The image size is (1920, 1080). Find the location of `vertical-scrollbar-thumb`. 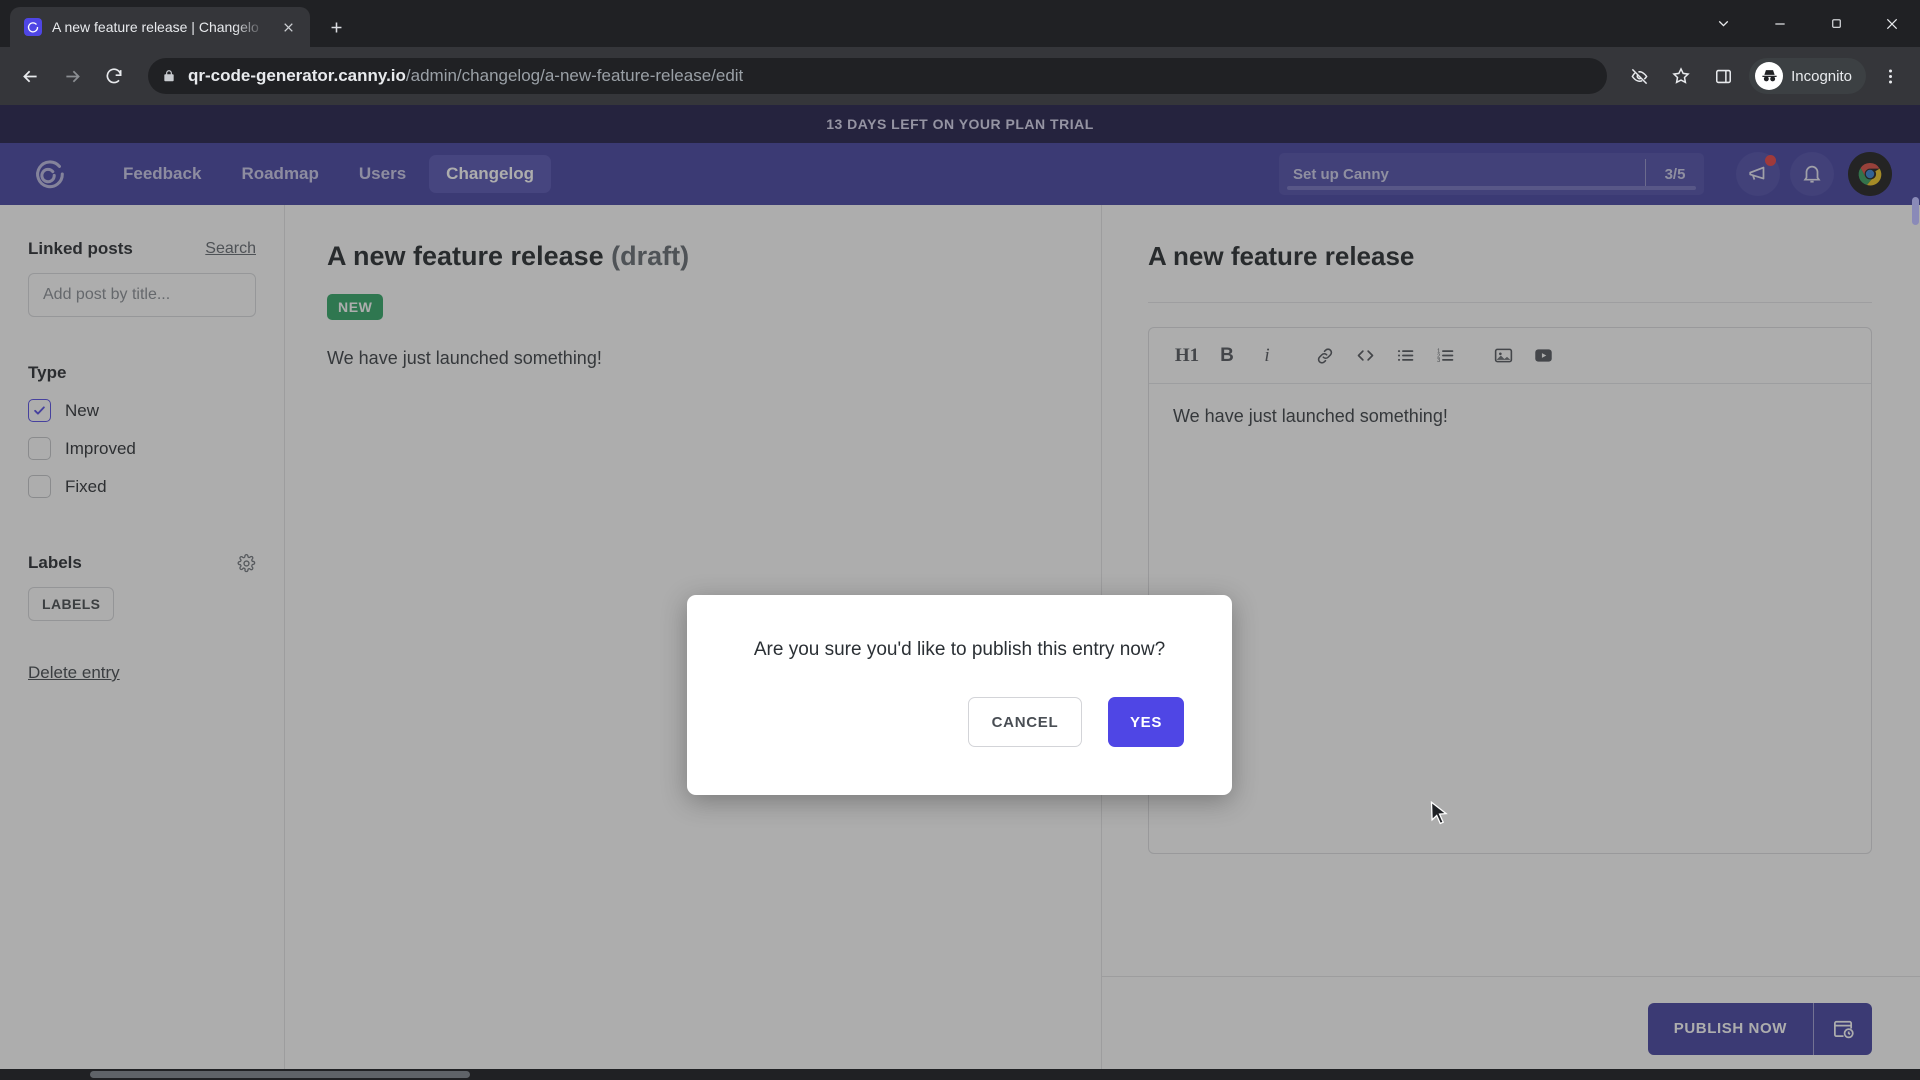

vertical-scrollbar-thumb is located at coordinates (1915, 211).